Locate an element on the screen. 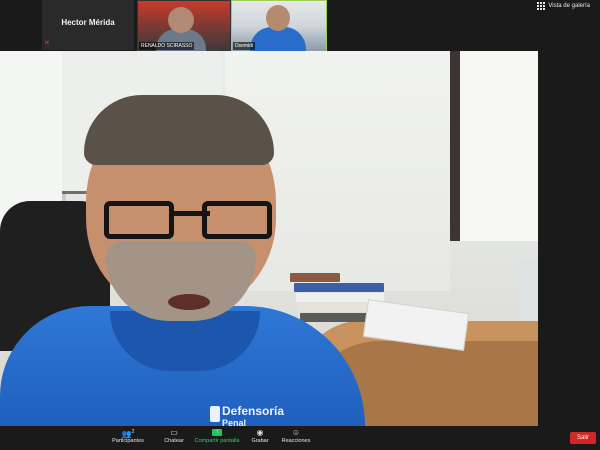 The width and height of the screenshot is (600, 450). reactions-icon: ☺ is located at coordinates (296, 432).